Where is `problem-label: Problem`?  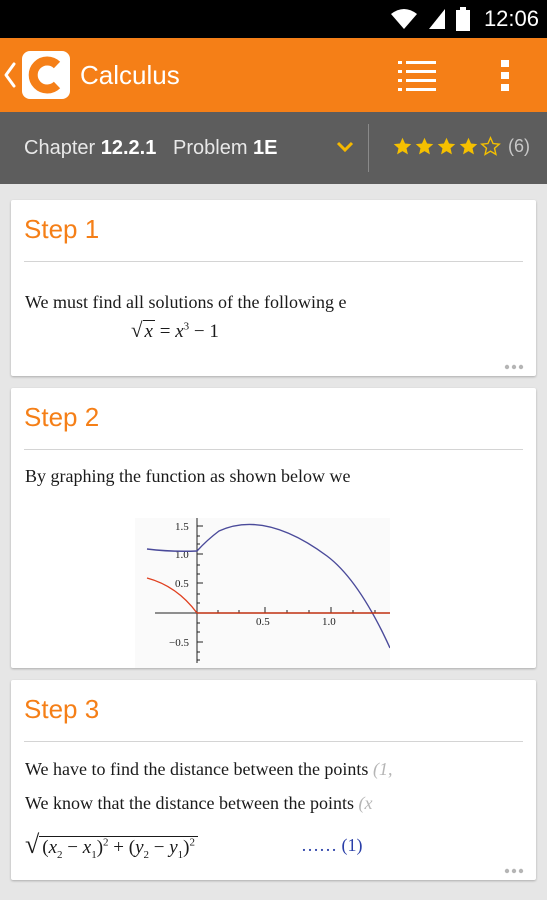
problem-label: Problem is located at coordinates (210, 148).